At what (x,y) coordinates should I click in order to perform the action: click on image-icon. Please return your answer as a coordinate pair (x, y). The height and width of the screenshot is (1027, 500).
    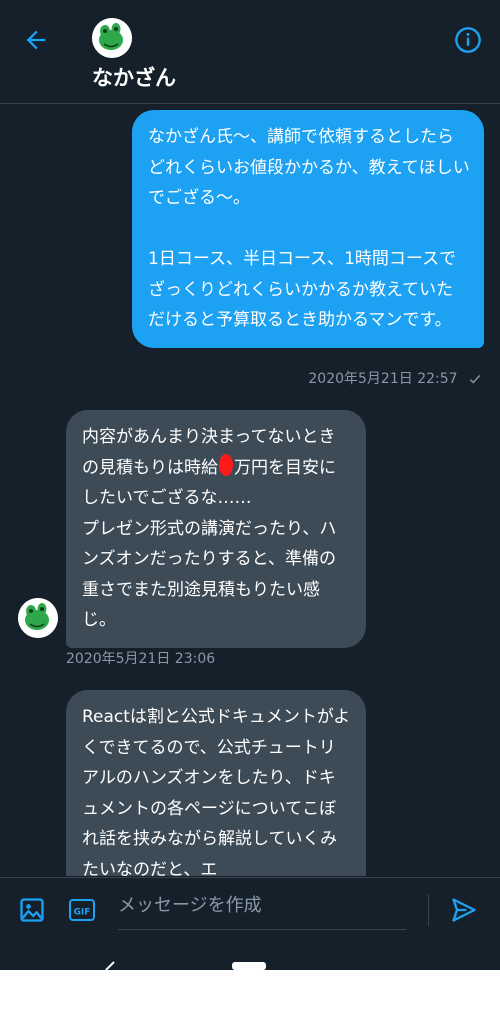
    Looking at the image, I should click on (32, 910).